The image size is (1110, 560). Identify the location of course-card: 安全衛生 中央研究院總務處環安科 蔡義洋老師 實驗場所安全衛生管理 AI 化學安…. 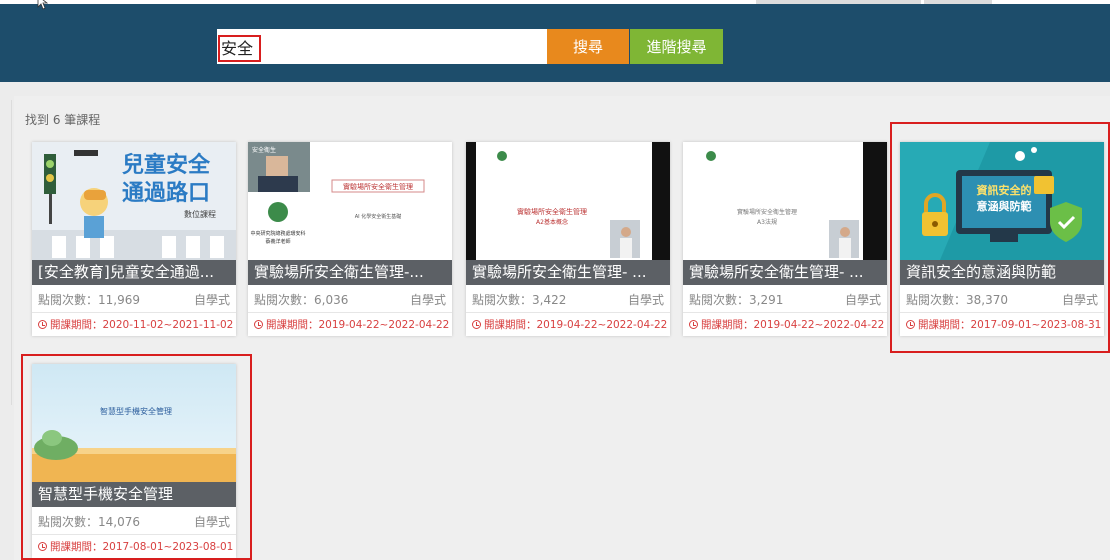
(350, 239).